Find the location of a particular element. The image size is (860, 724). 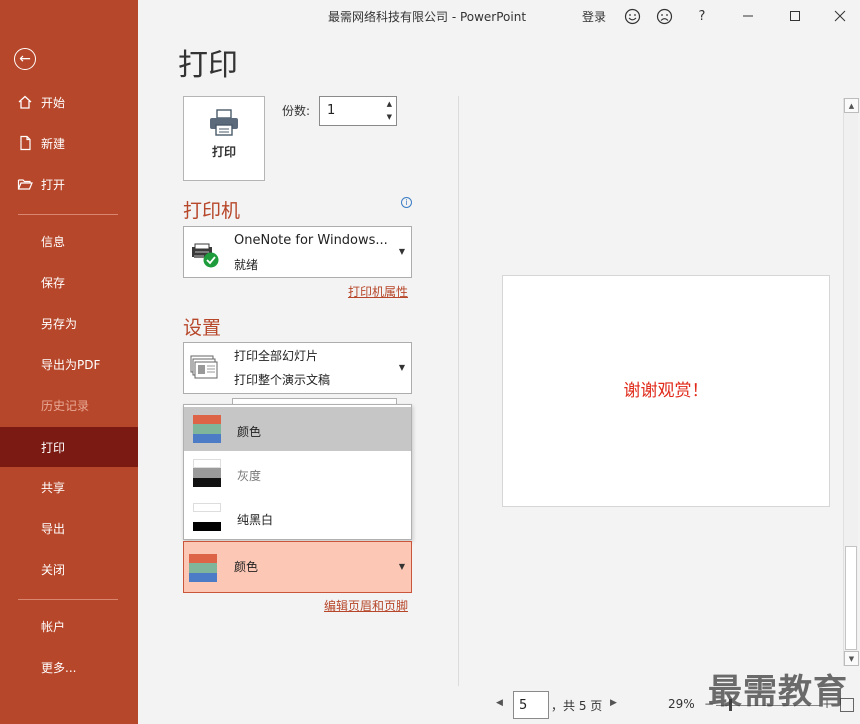

sidebar-item-label: 新建 is located at coordinates (53, 143).